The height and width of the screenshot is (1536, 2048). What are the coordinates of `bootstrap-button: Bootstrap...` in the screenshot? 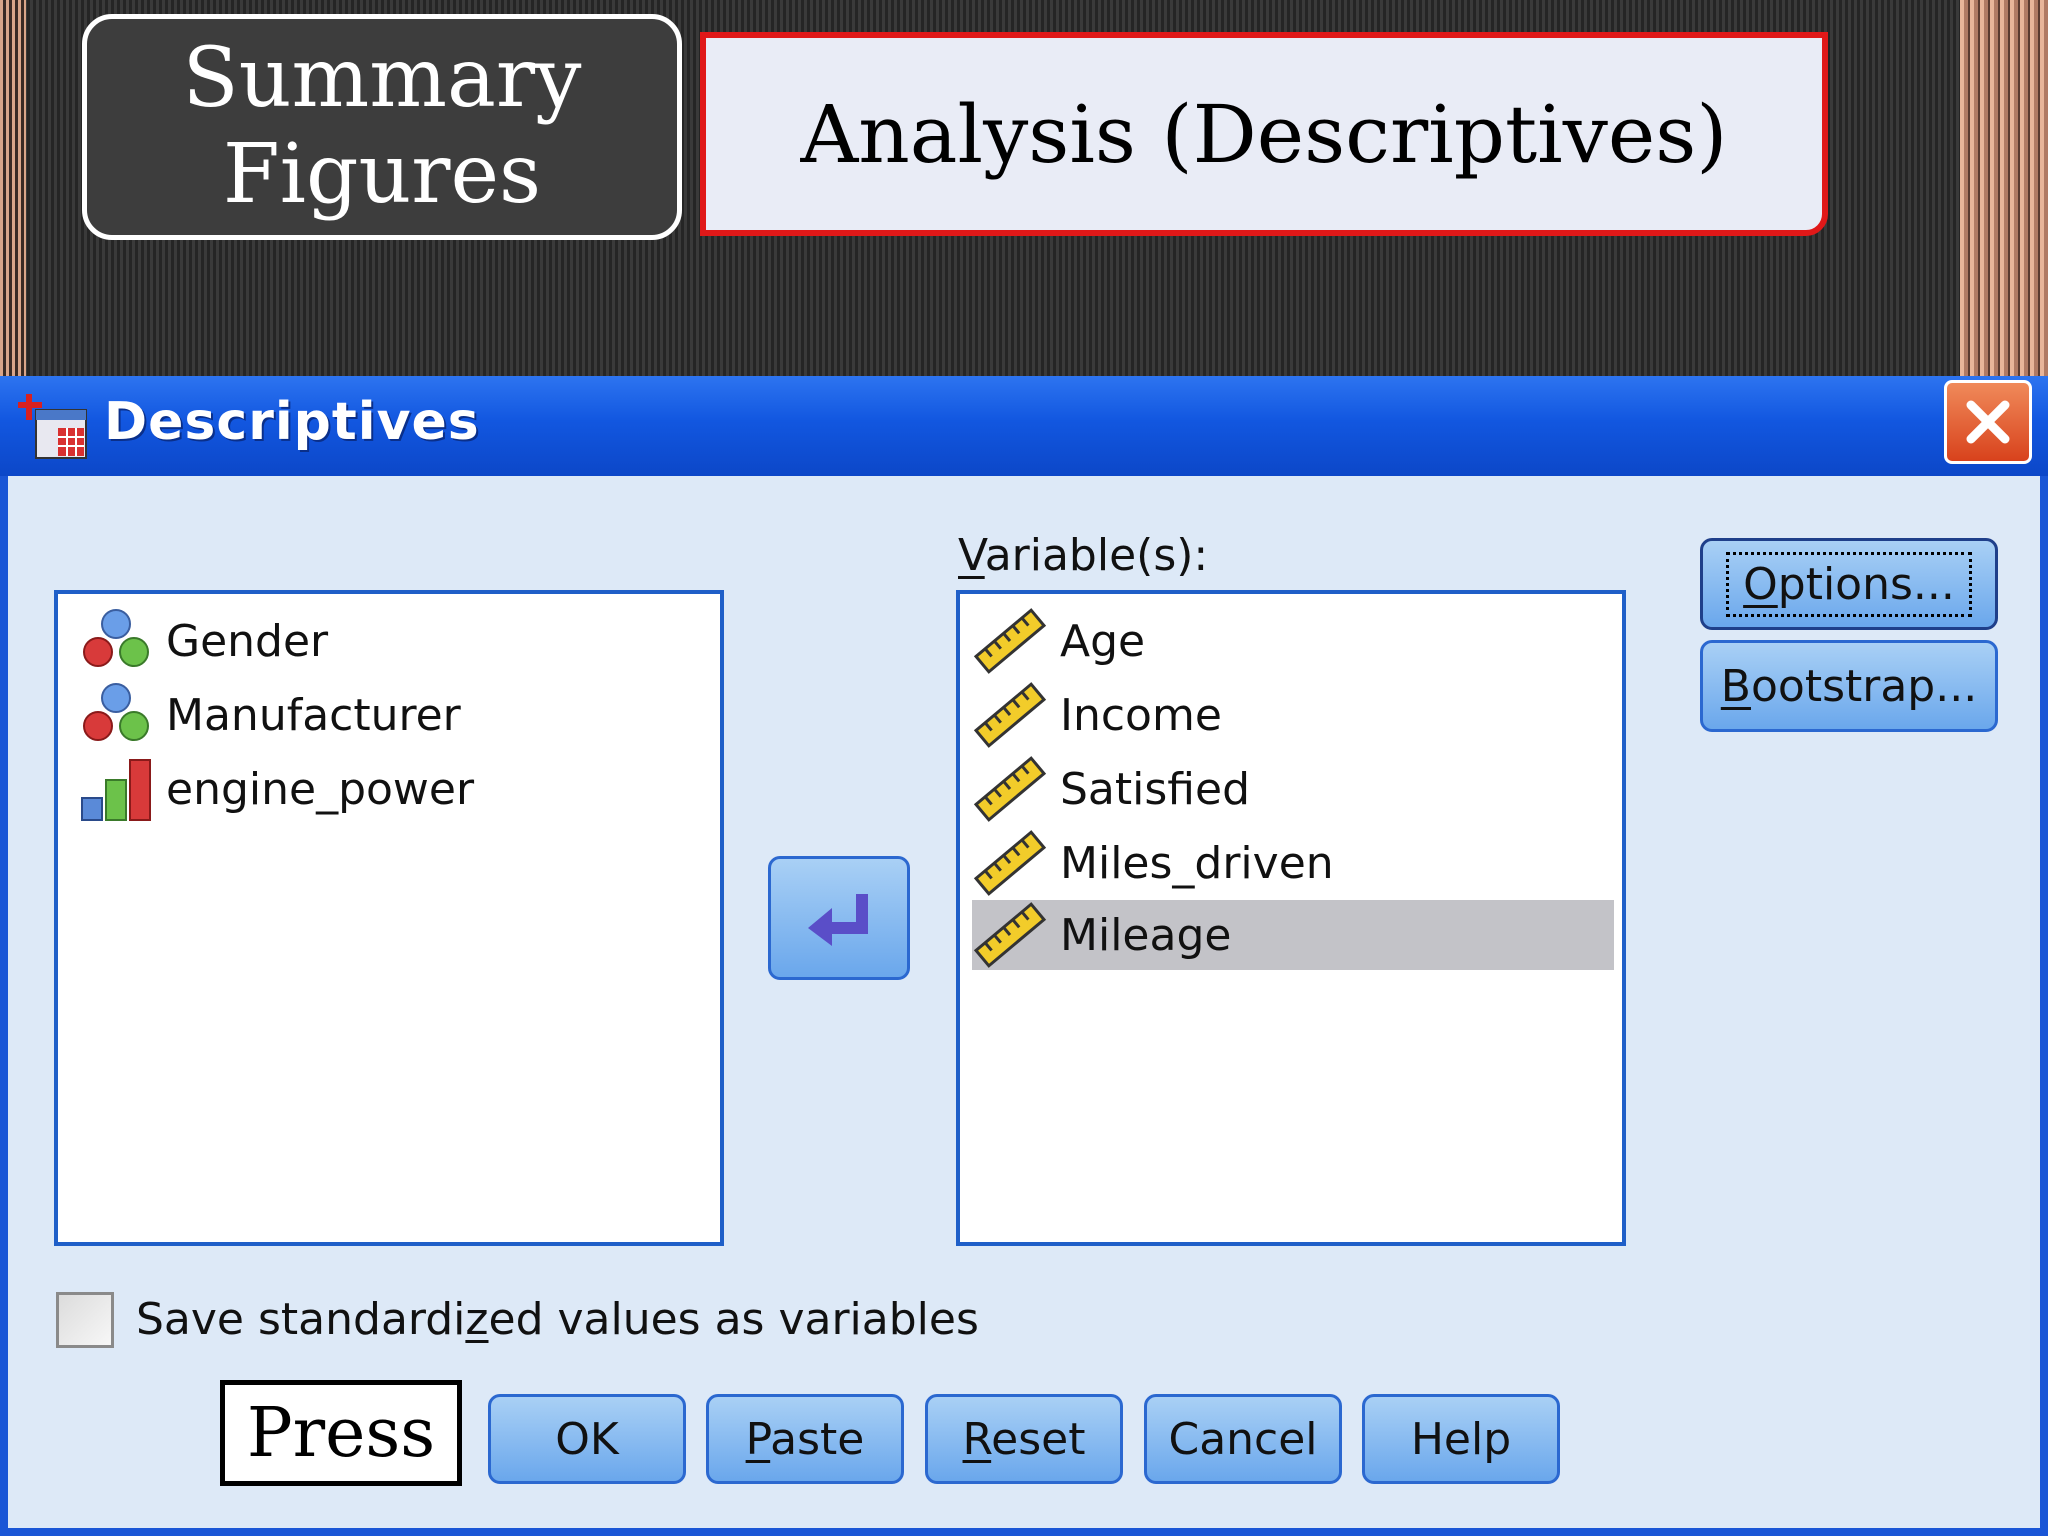 It's located at (1849, 686).